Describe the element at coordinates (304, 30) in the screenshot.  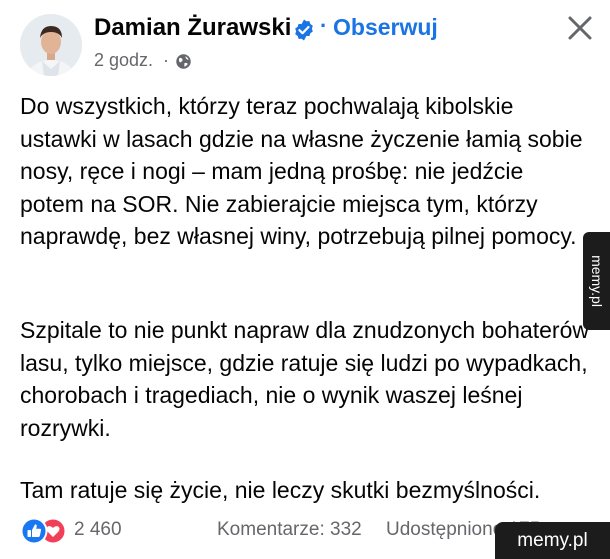
I see `verified-badge-icon` at that location.